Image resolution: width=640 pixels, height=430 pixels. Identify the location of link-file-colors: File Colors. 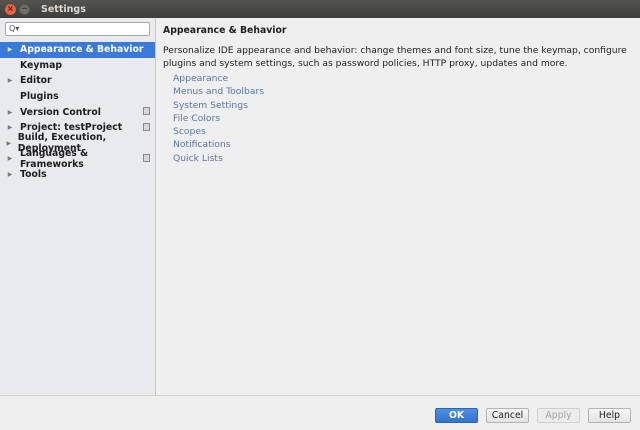
(218, 118).